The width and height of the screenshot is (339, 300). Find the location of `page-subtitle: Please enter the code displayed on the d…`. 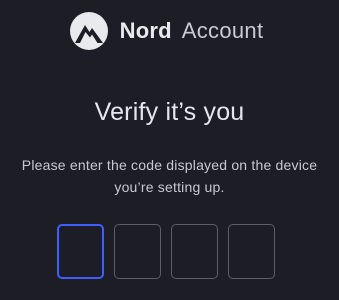

page-subtitle: Please enter the code displayed on the d… is located at coordinates (169, 176).